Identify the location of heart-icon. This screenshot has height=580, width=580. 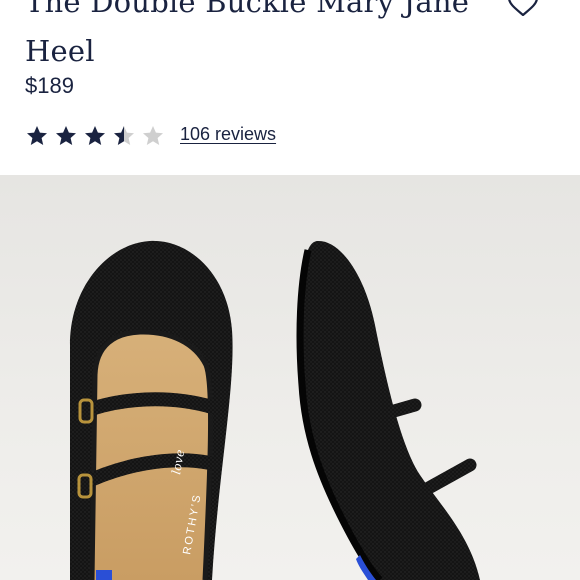
(523, 8).